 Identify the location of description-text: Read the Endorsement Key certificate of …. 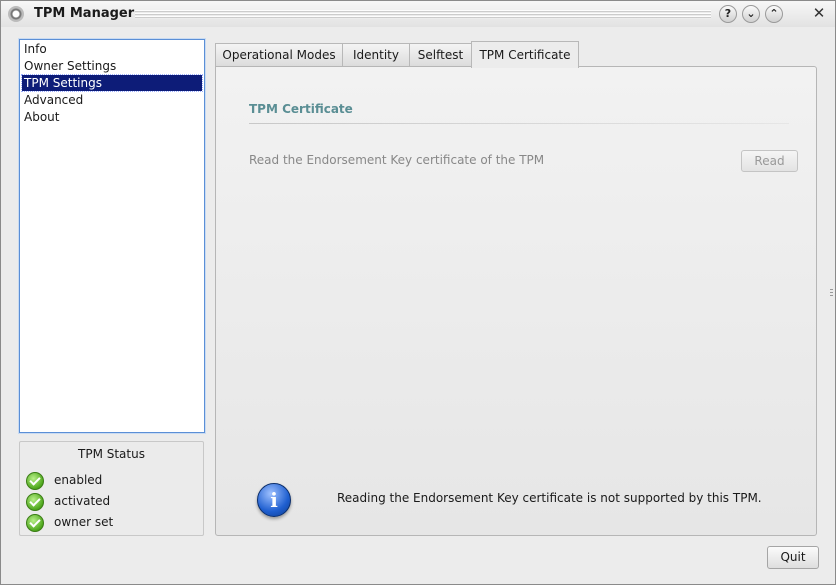
(397, 160).